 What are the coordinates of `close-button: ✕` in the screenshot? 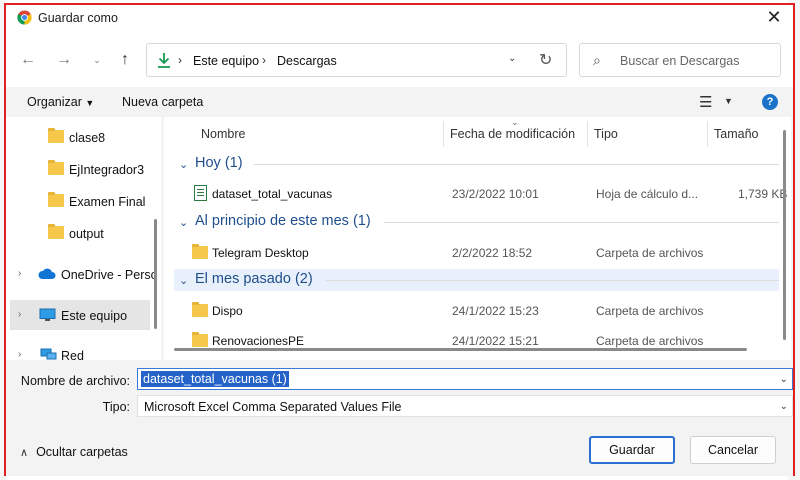 It's located at (774, 18).